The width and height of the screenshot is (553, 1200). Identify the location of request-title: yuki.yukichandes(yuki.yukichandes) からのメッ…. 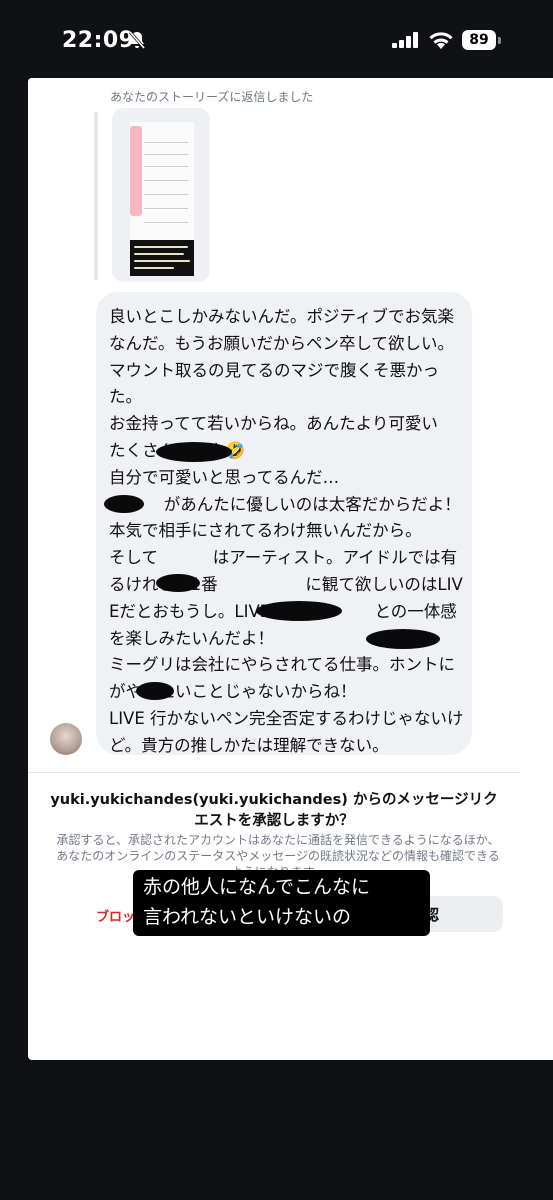
(274, 810).